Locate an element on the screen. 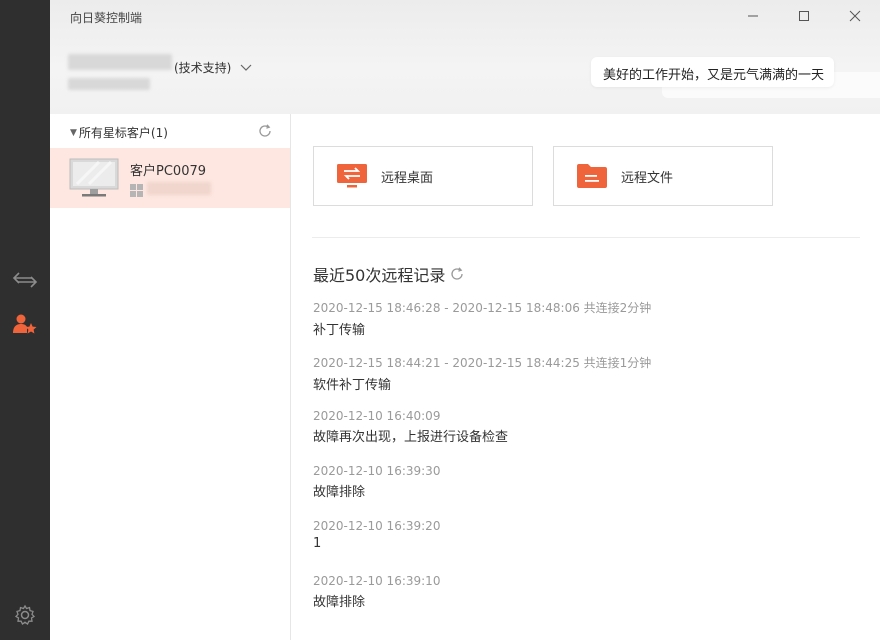  chevron-down-icon is located at coordinates (246, 67).